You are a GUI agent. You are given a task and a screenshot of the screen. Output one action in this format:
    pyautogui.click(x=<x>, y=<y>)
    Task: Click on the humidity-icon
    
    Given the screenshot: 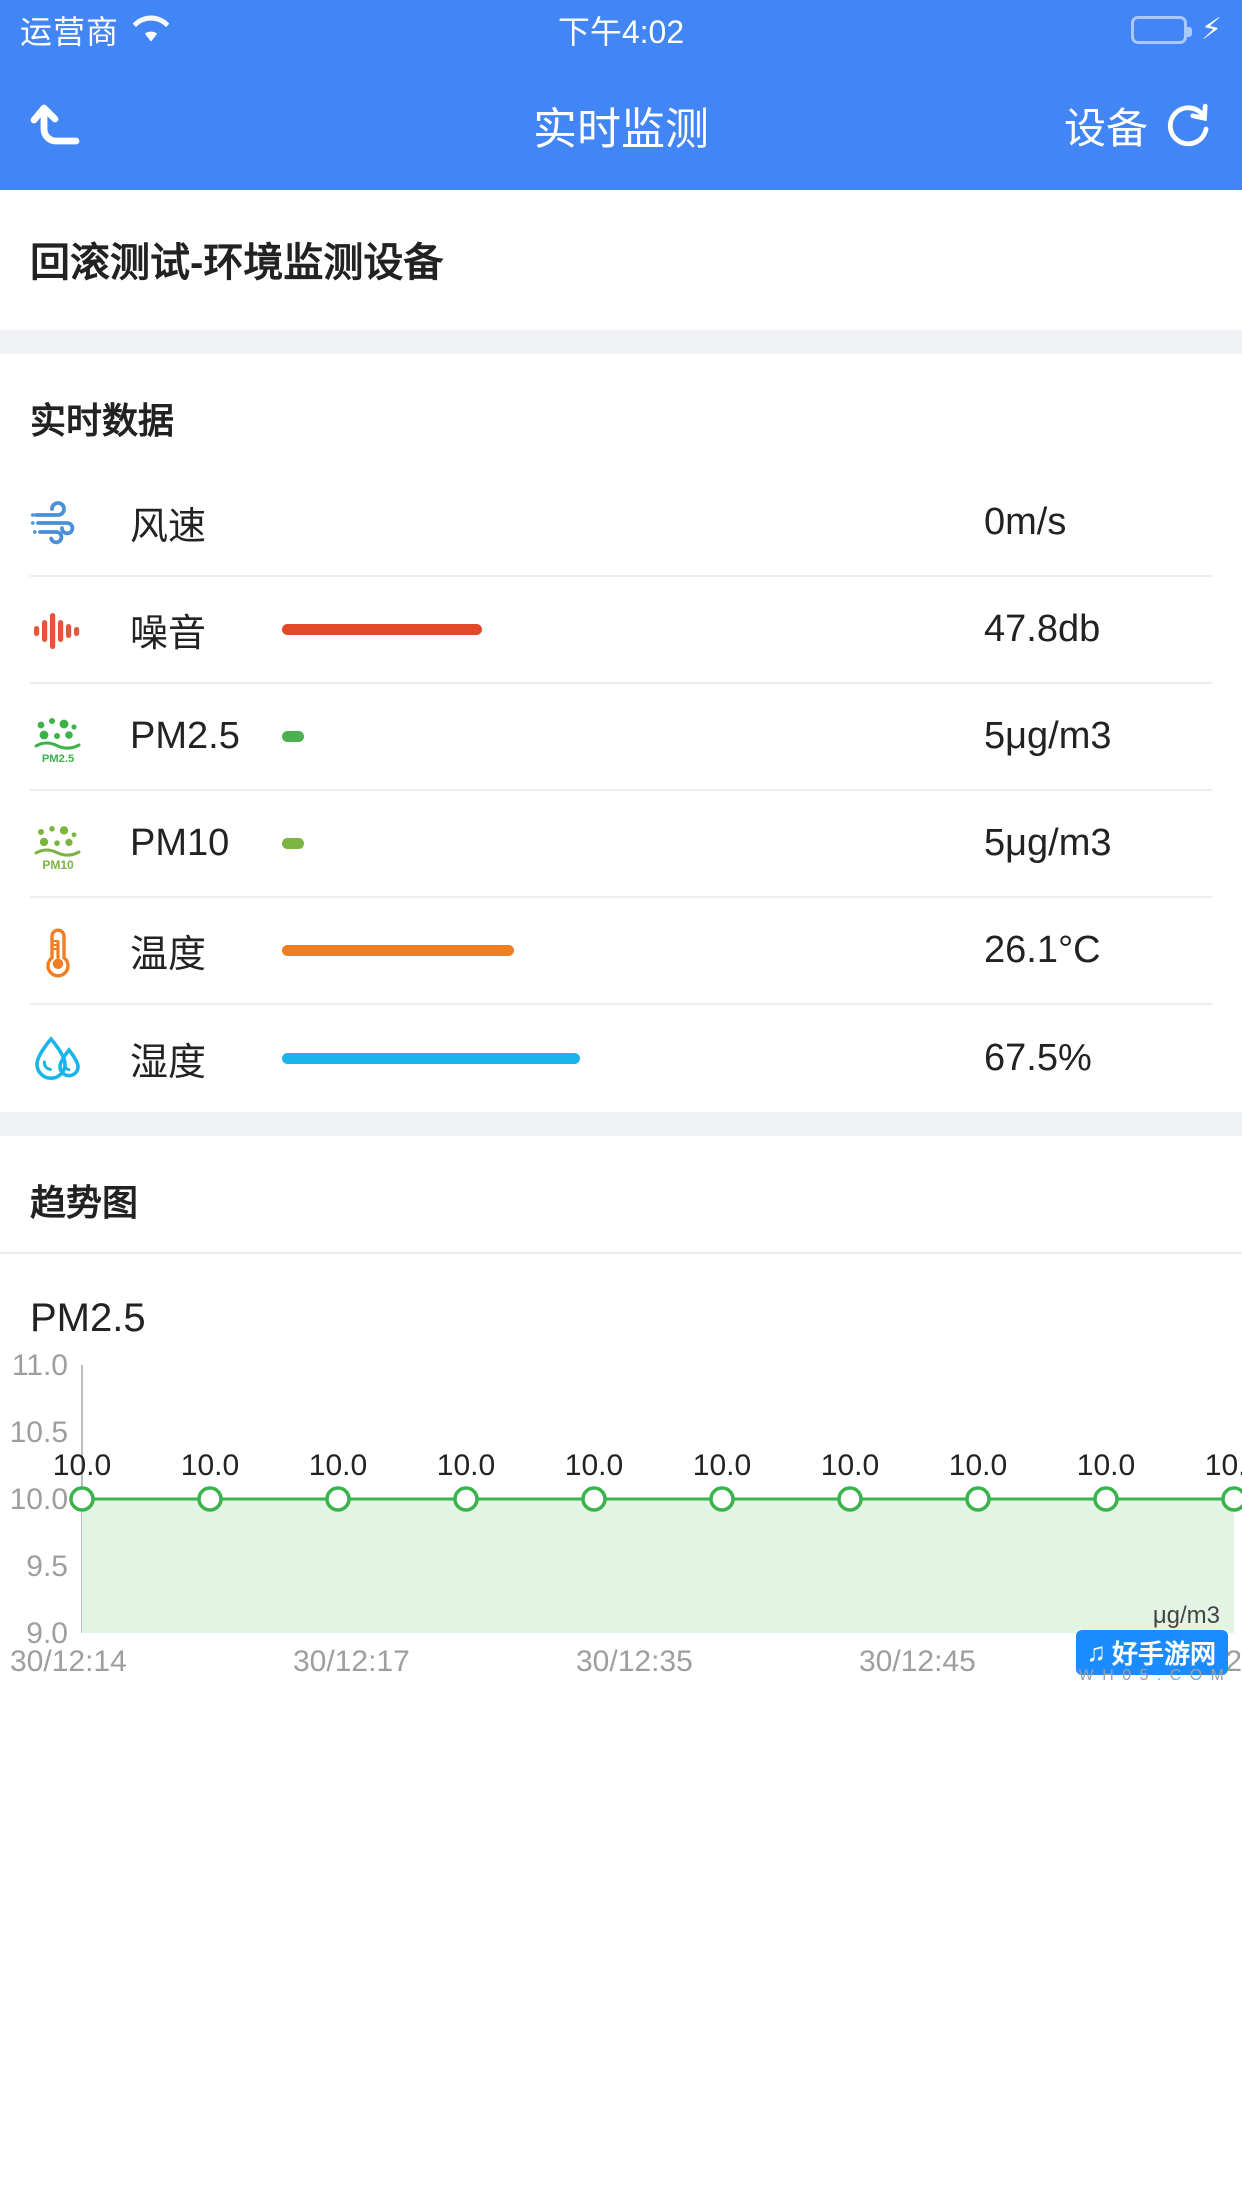 What is the action you would take?
    pyautogui.click(x=61, y=1059)
    